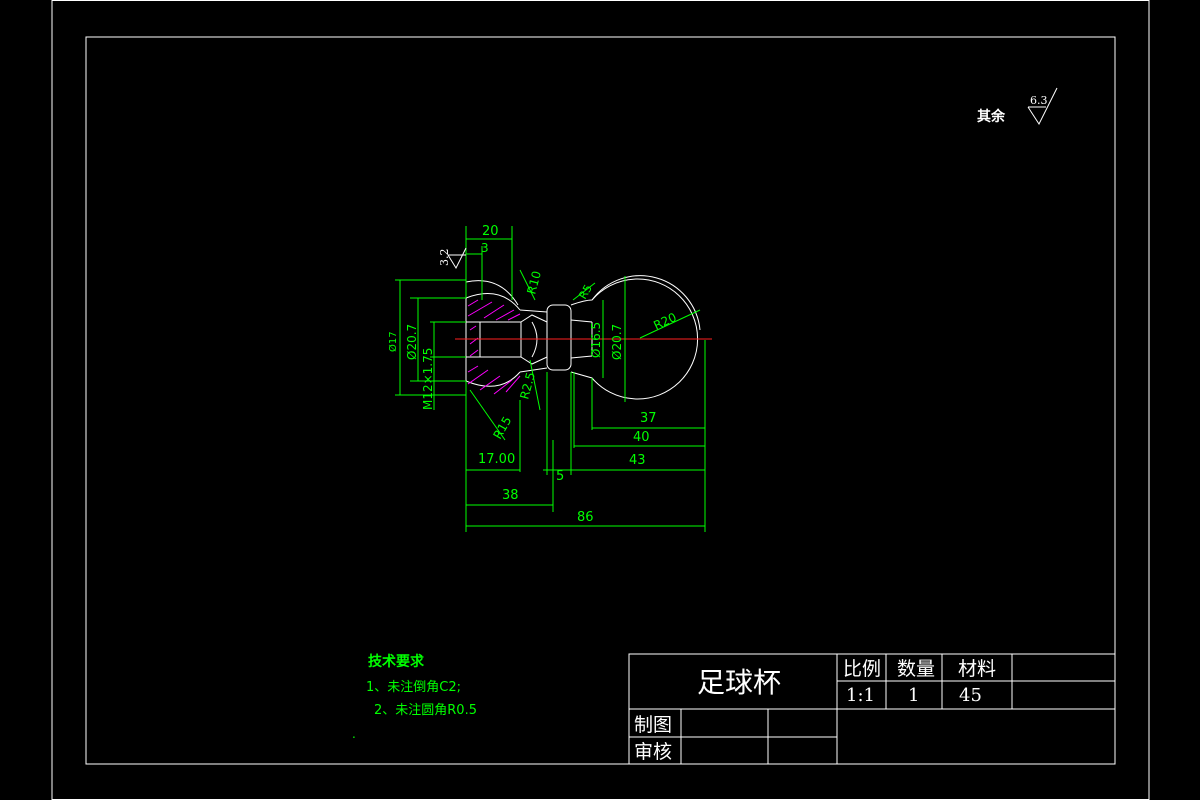 This screenshot has height=800, width=1200. I want to click on dim-40: 40, so click(641, 437).